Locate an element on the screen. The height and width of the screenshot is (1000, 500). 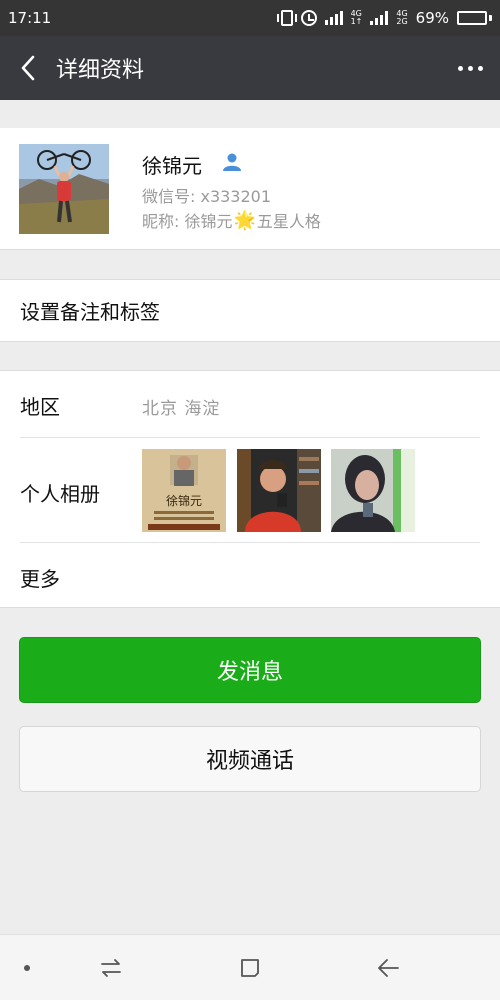
battery-icon is located at coordinates (474, 18).